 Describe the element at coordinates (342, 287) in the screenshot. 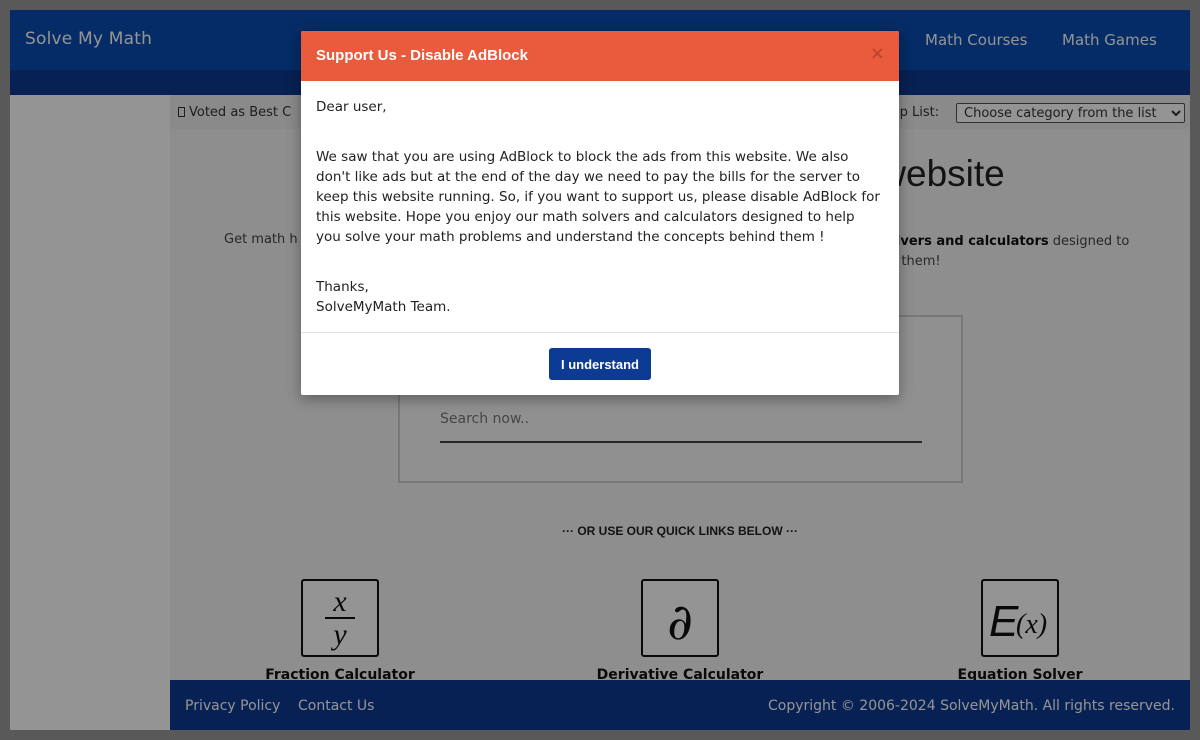

I see `modal-thanks: Thanks,` at that location.